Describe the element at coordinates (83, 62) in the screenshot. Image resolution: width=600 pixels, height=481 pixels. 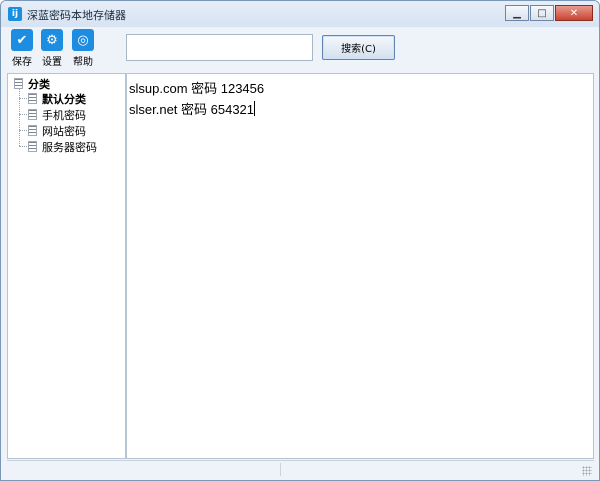
I see `help-label: 帮助` at that location.